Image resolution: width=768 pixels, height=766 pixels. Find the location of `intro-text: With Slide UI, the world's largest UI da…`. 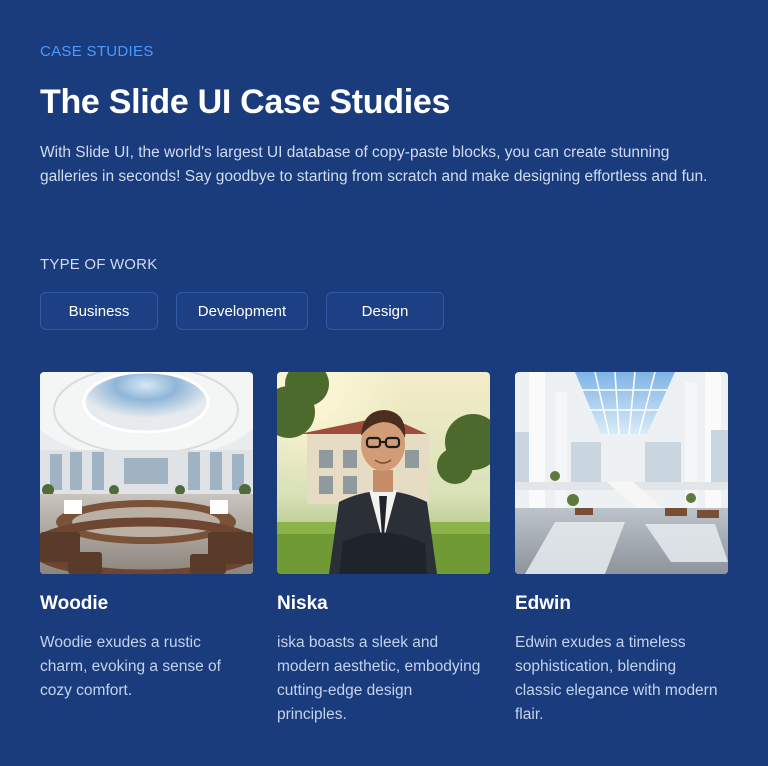

intro-text: With Slide UI, the world's largest UI da… is located at coordinates (374, 164).